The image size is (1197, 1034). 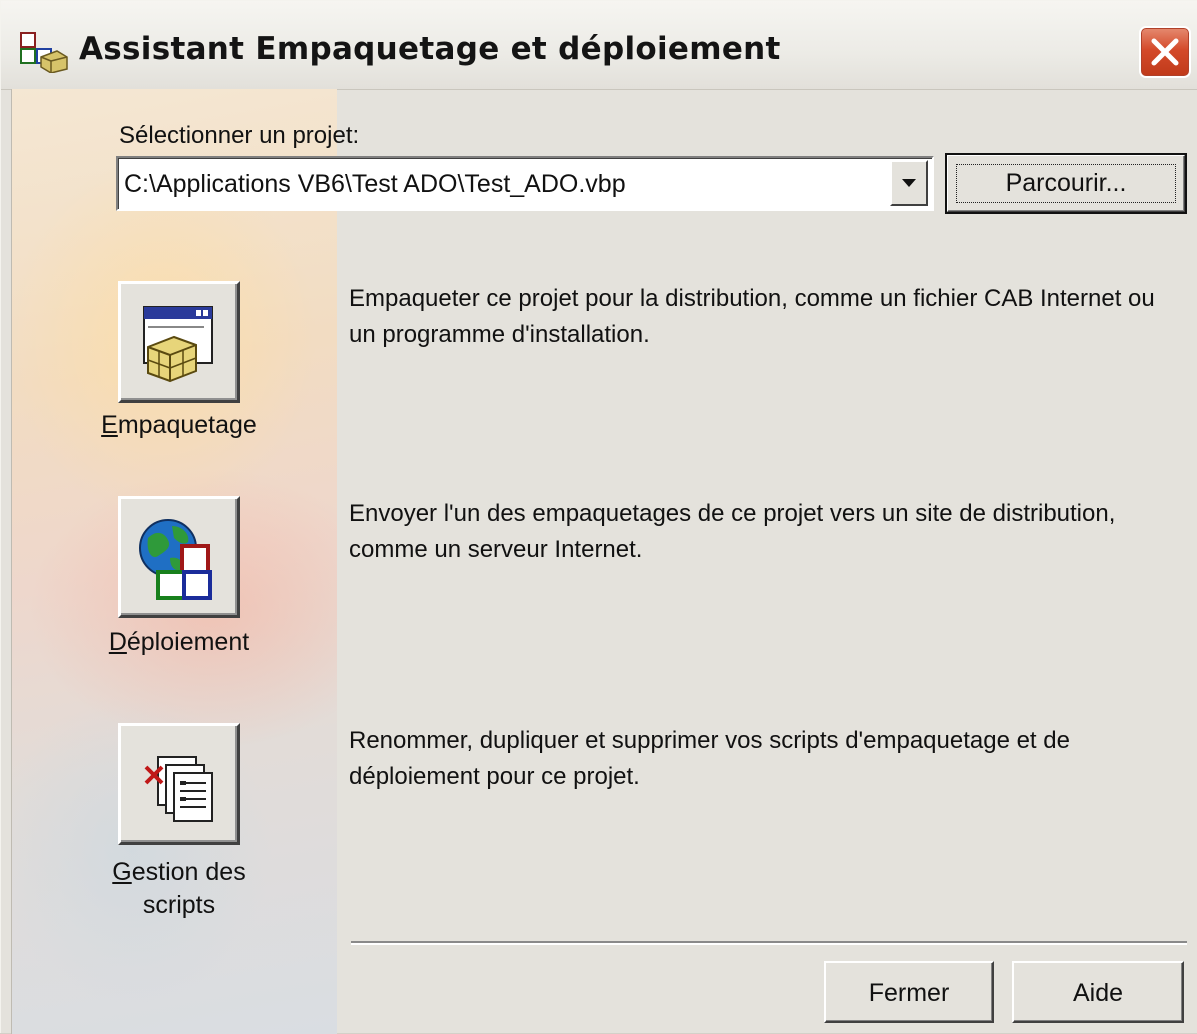 I want to click on help-button: Aide, so click(x=1098, y=992).